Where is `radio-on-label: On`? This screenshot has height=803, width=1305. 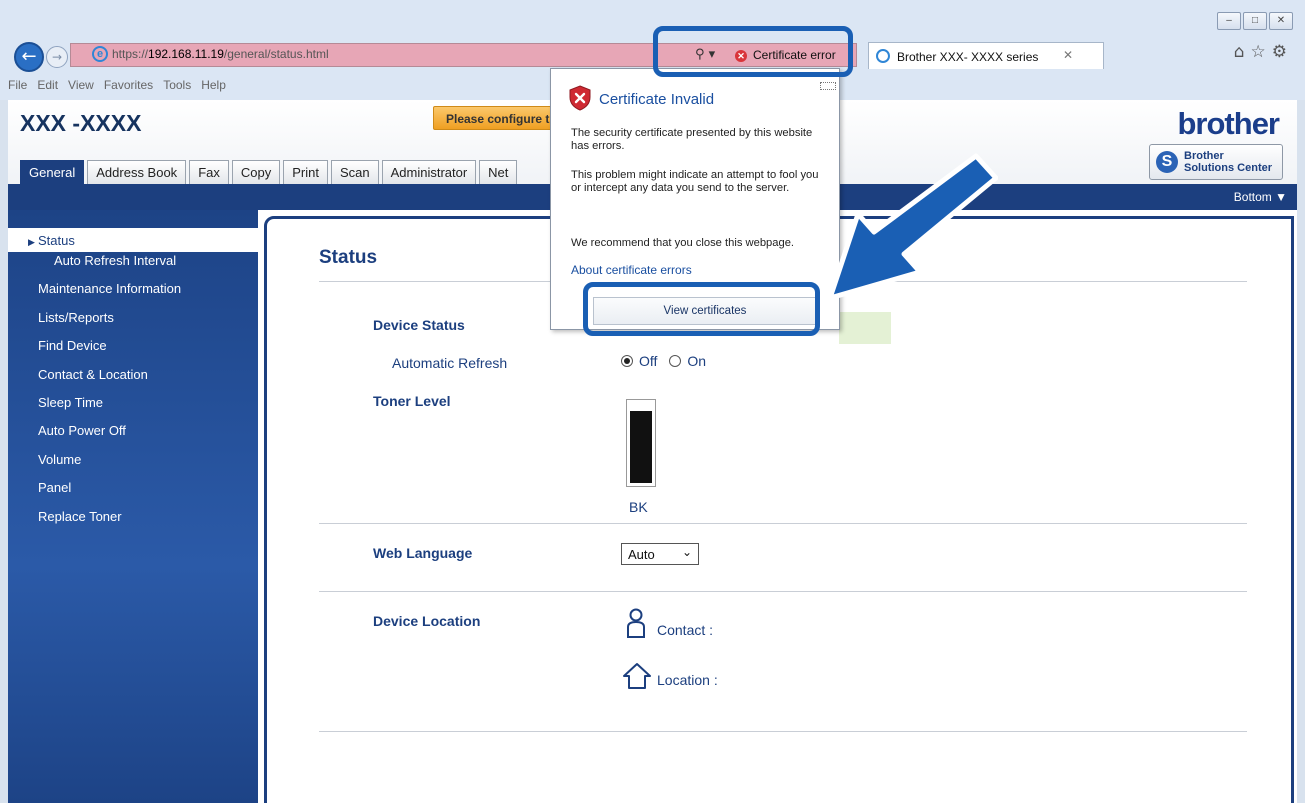 radio-on-label: On is located at coordinates (697, 361).